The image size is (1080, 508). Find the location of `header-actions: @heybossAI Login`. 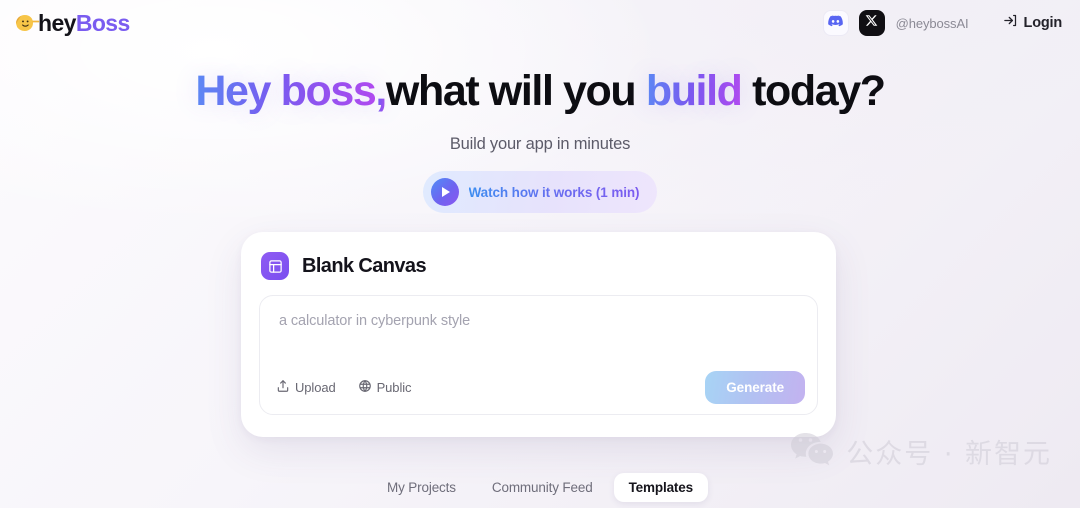

header-actions: @heybossAI Login is located at coordinates (942, 23).